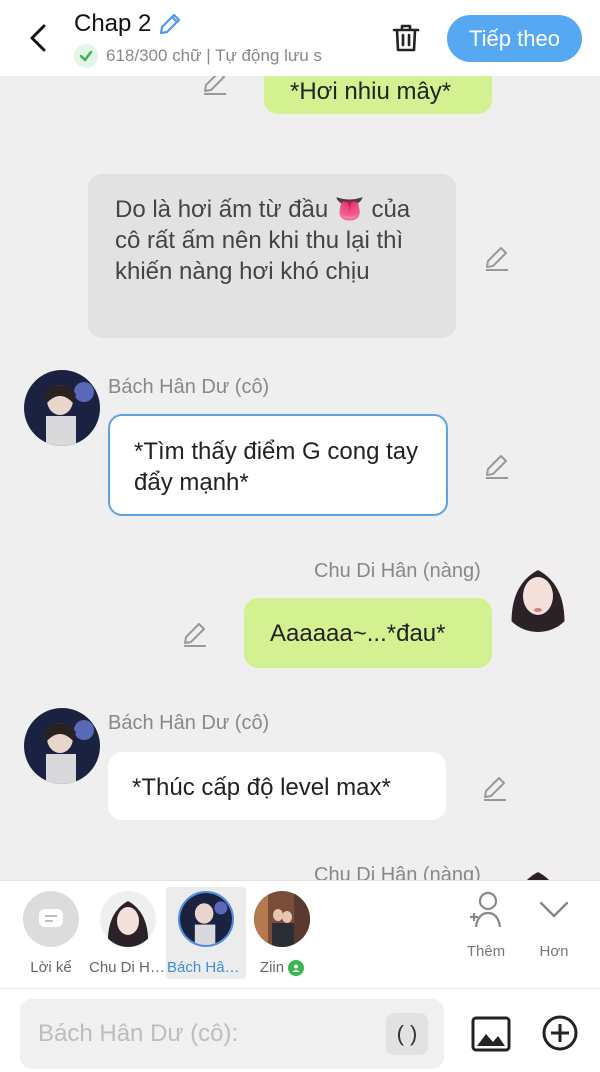 The width and height of the screenshot is (600, 1072). Describe the element at coordinates (272, 967) in the screenshot. I see `character-label: Ziin` at that location.